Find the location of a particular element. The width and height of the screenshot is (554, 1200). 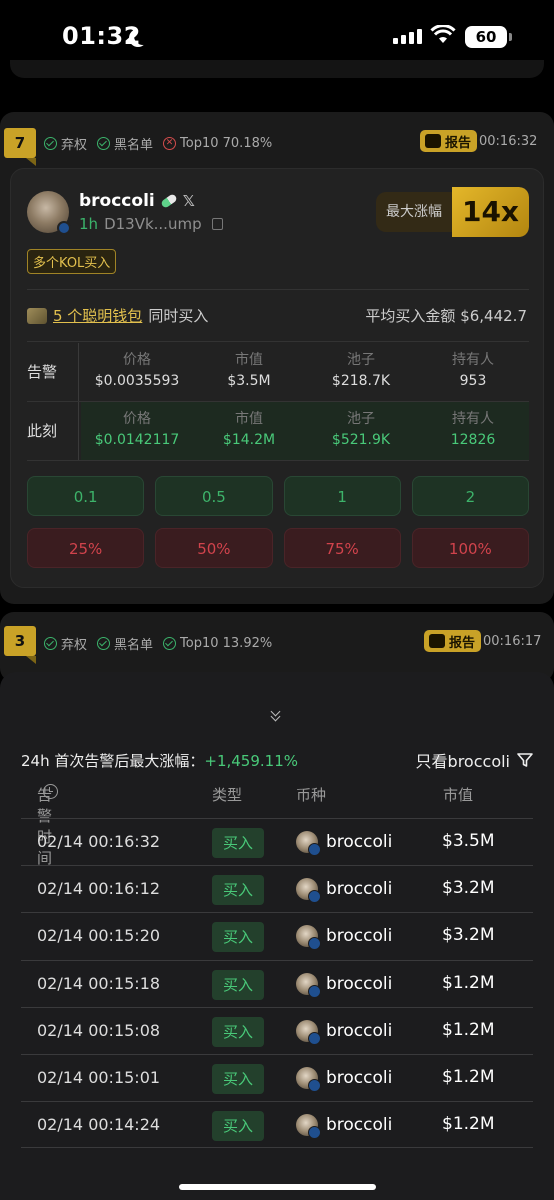

buy-button-0-1: 0.1 is located at coordinates (86, 496).